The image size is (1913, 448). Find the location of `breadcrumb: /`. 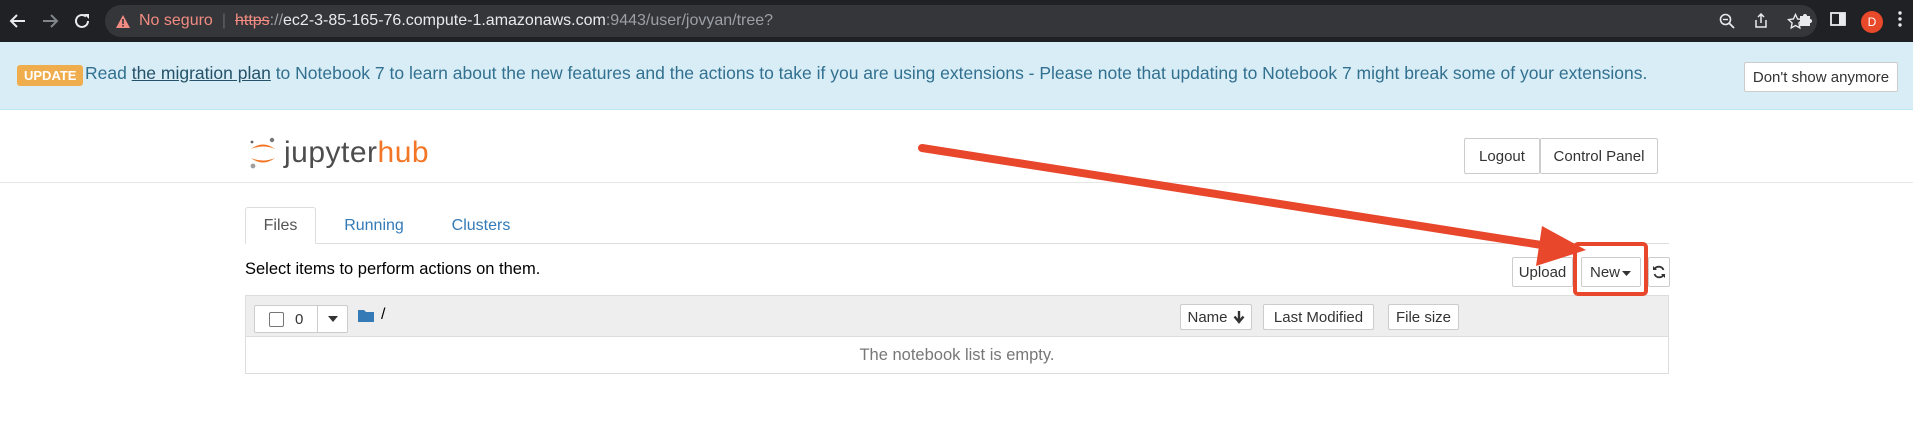

breadcrumb: / is located at coordinates (371, 315).